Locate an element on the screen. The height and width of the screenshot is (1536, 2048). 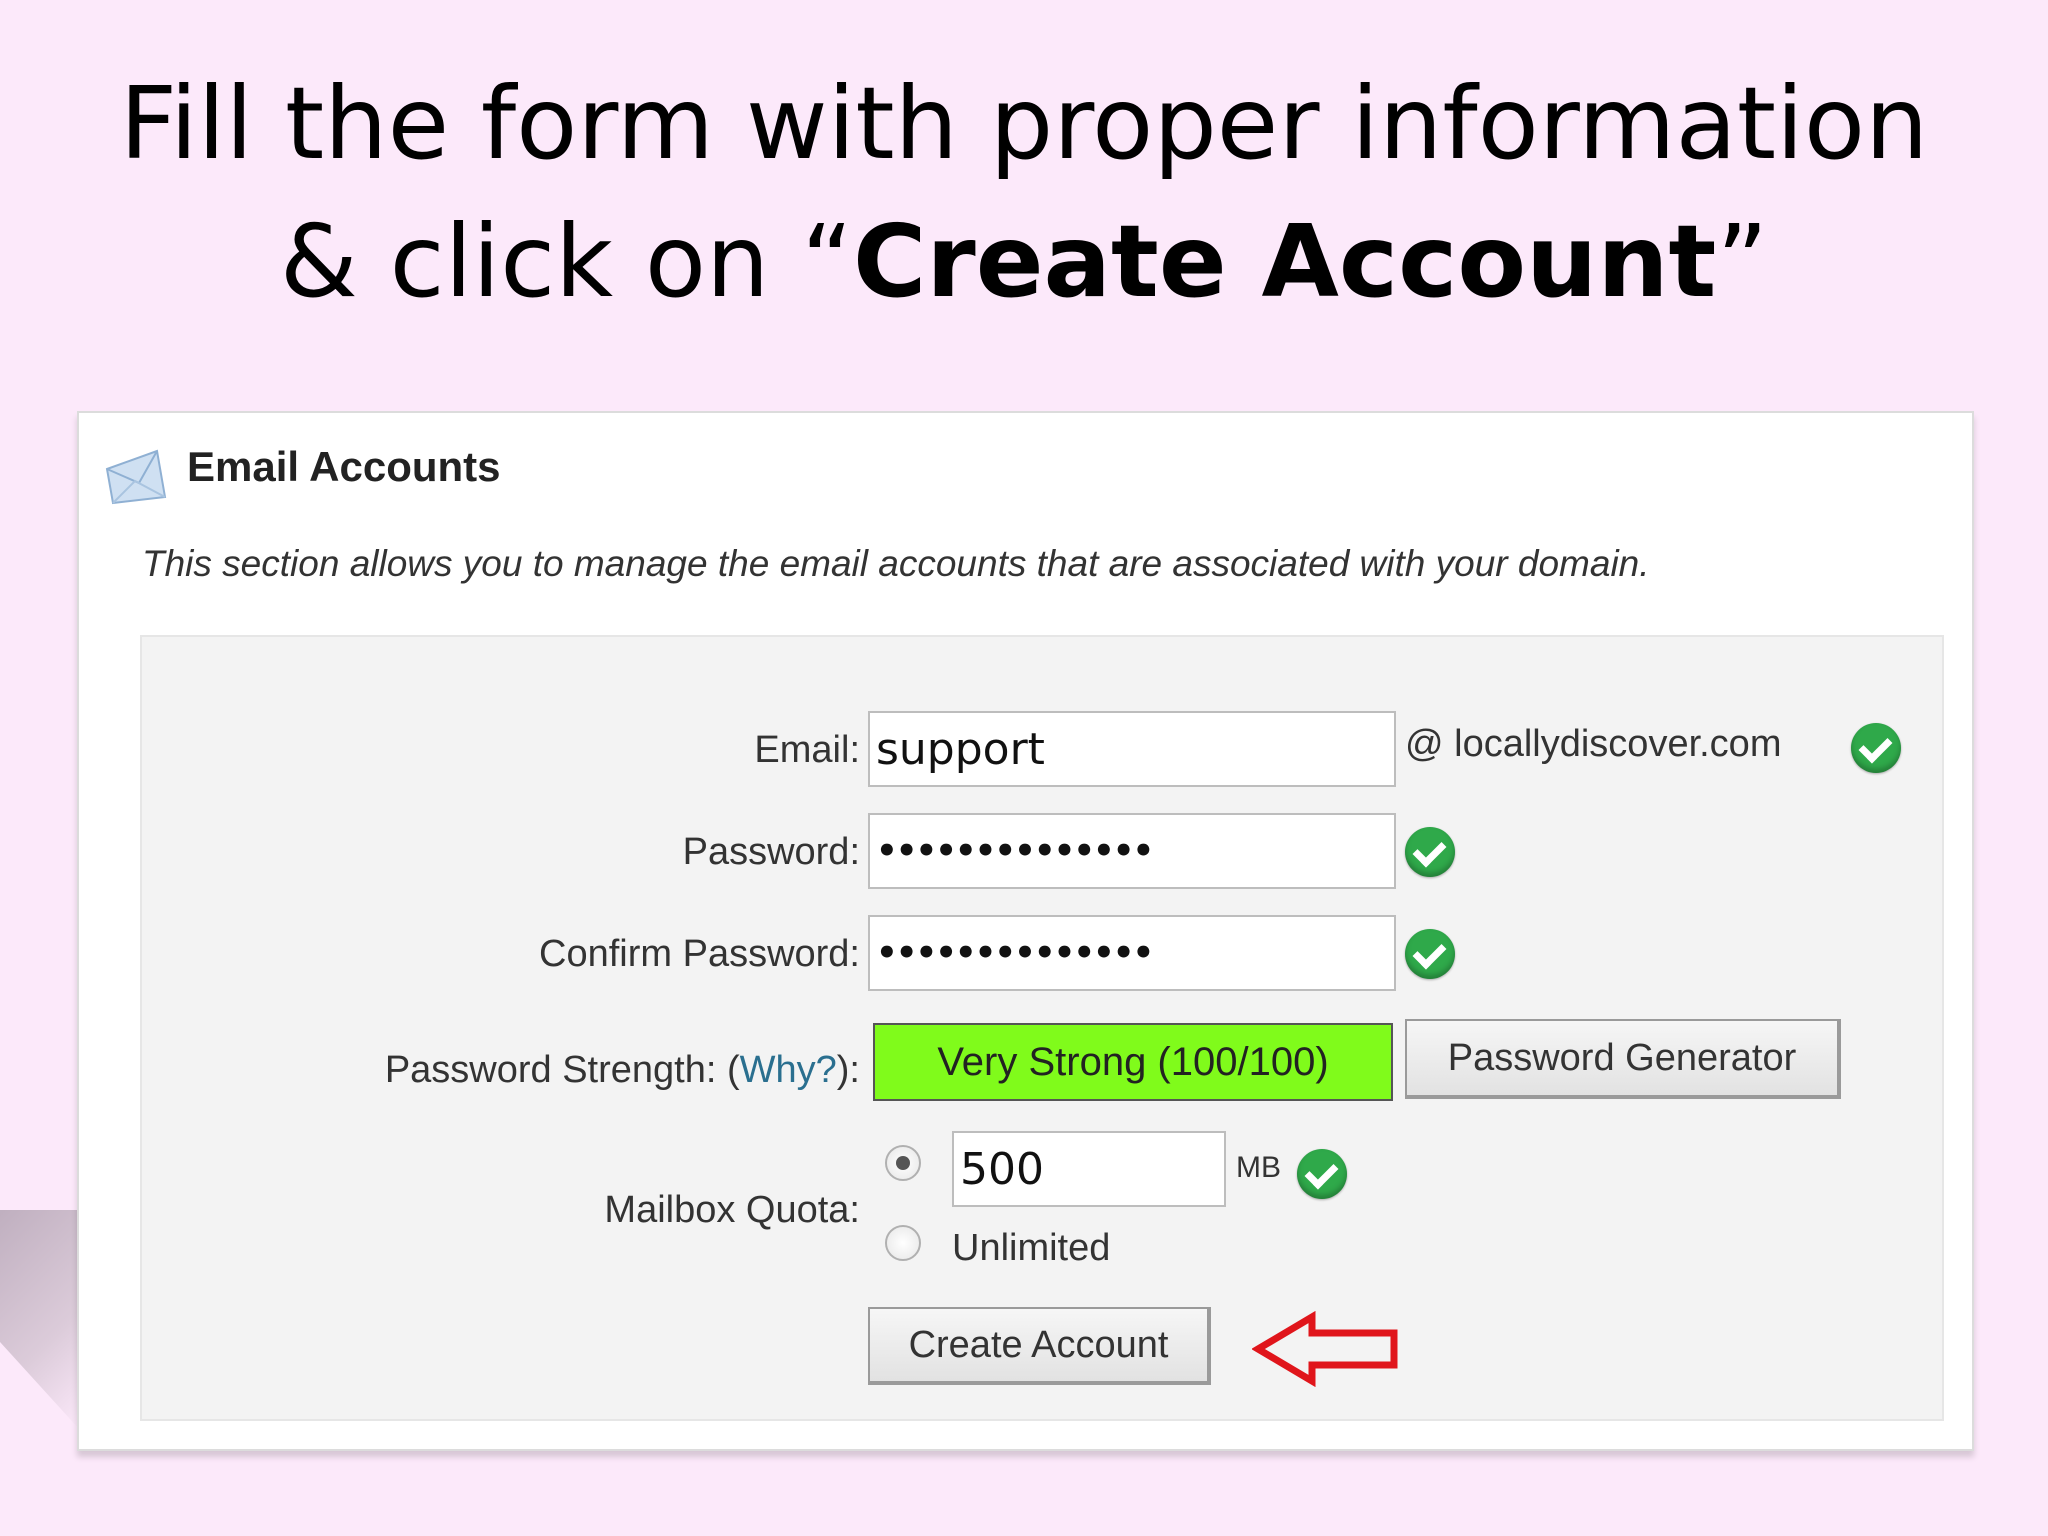
strength-label-text: Password Strength: ( is located at coordinates (562, 1070).